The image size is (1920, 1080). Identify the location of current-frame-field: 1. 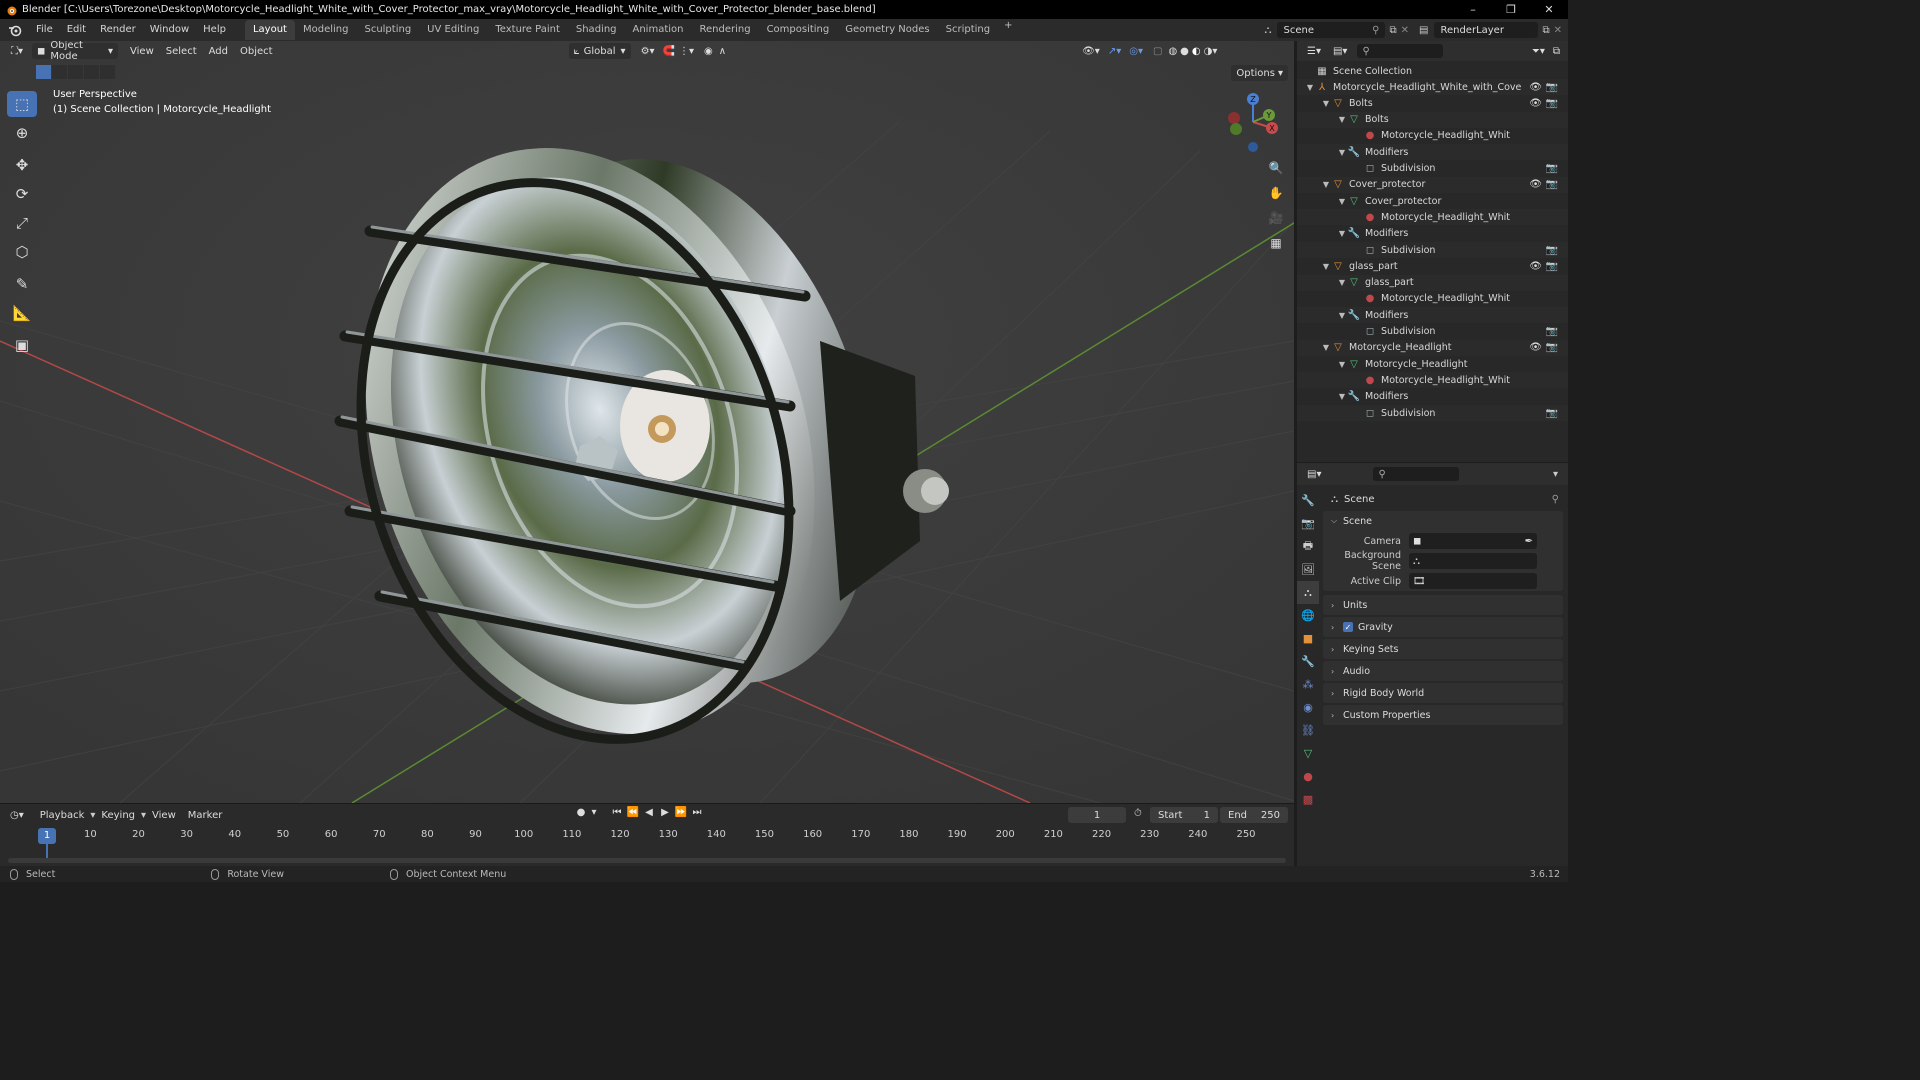
(1097, 815).